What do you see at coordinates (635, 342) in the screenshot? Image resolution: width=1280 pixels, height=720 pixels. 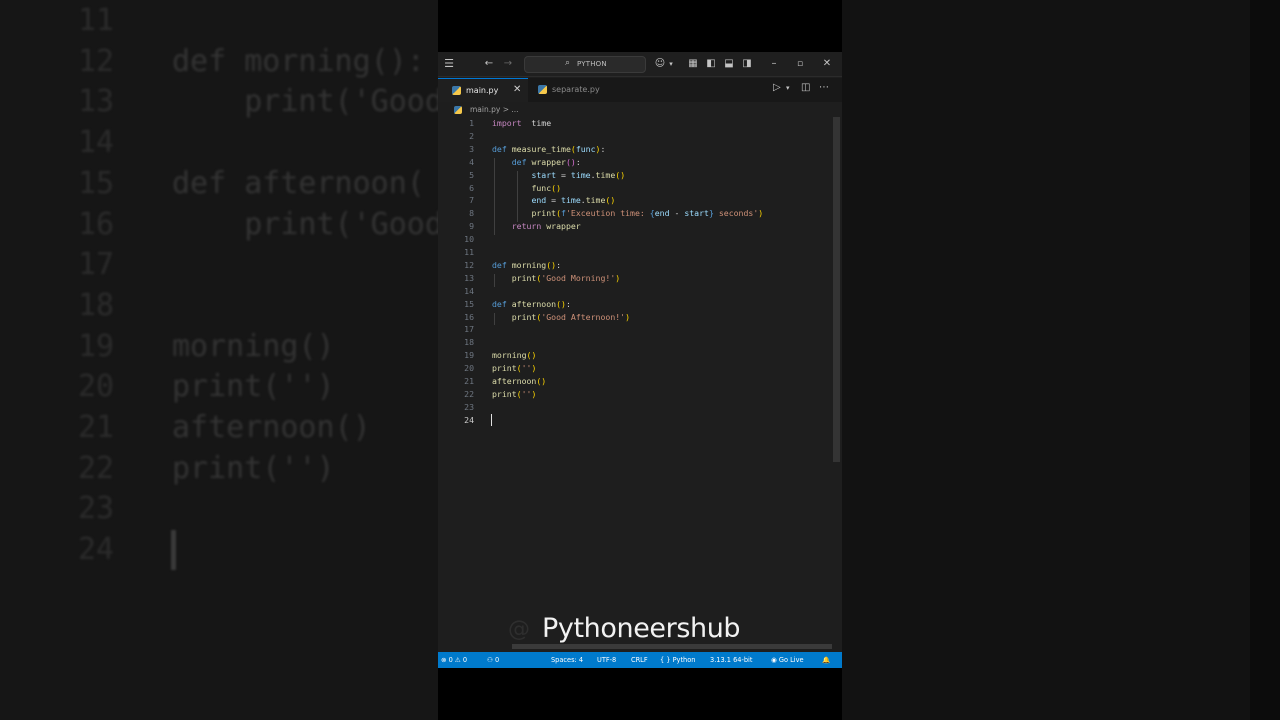 I see `code-line: 18` at bounding box center [635, 342].